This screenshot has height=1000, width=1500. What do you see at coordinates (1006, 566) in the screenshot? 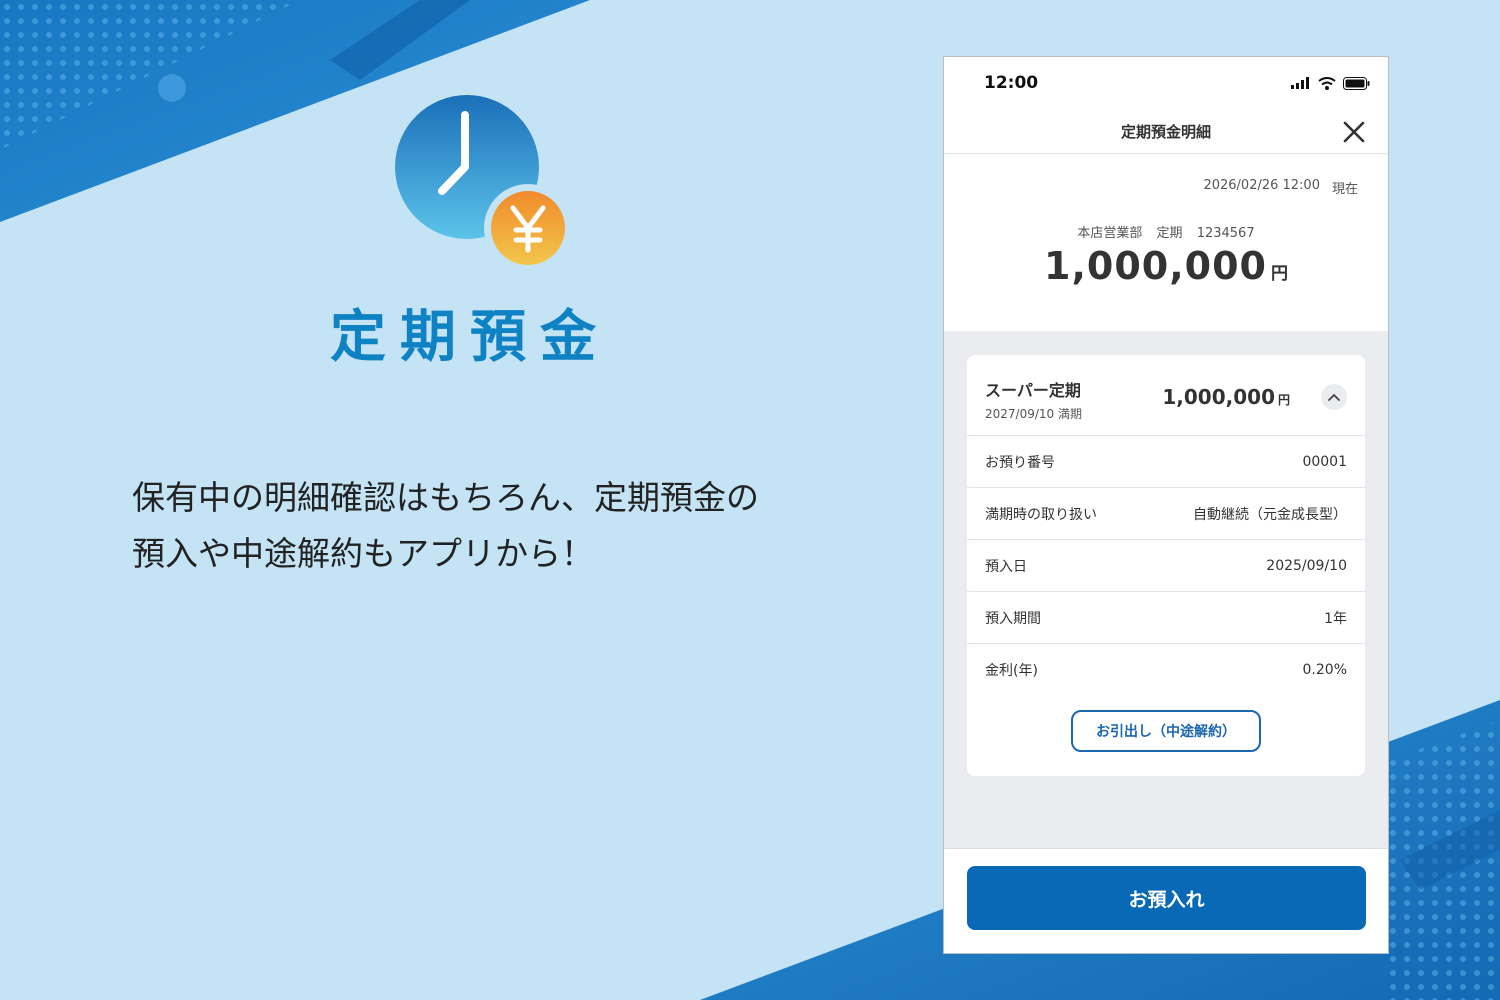
I see `detail-label: 預入日` at bounding box center [1006, 566].